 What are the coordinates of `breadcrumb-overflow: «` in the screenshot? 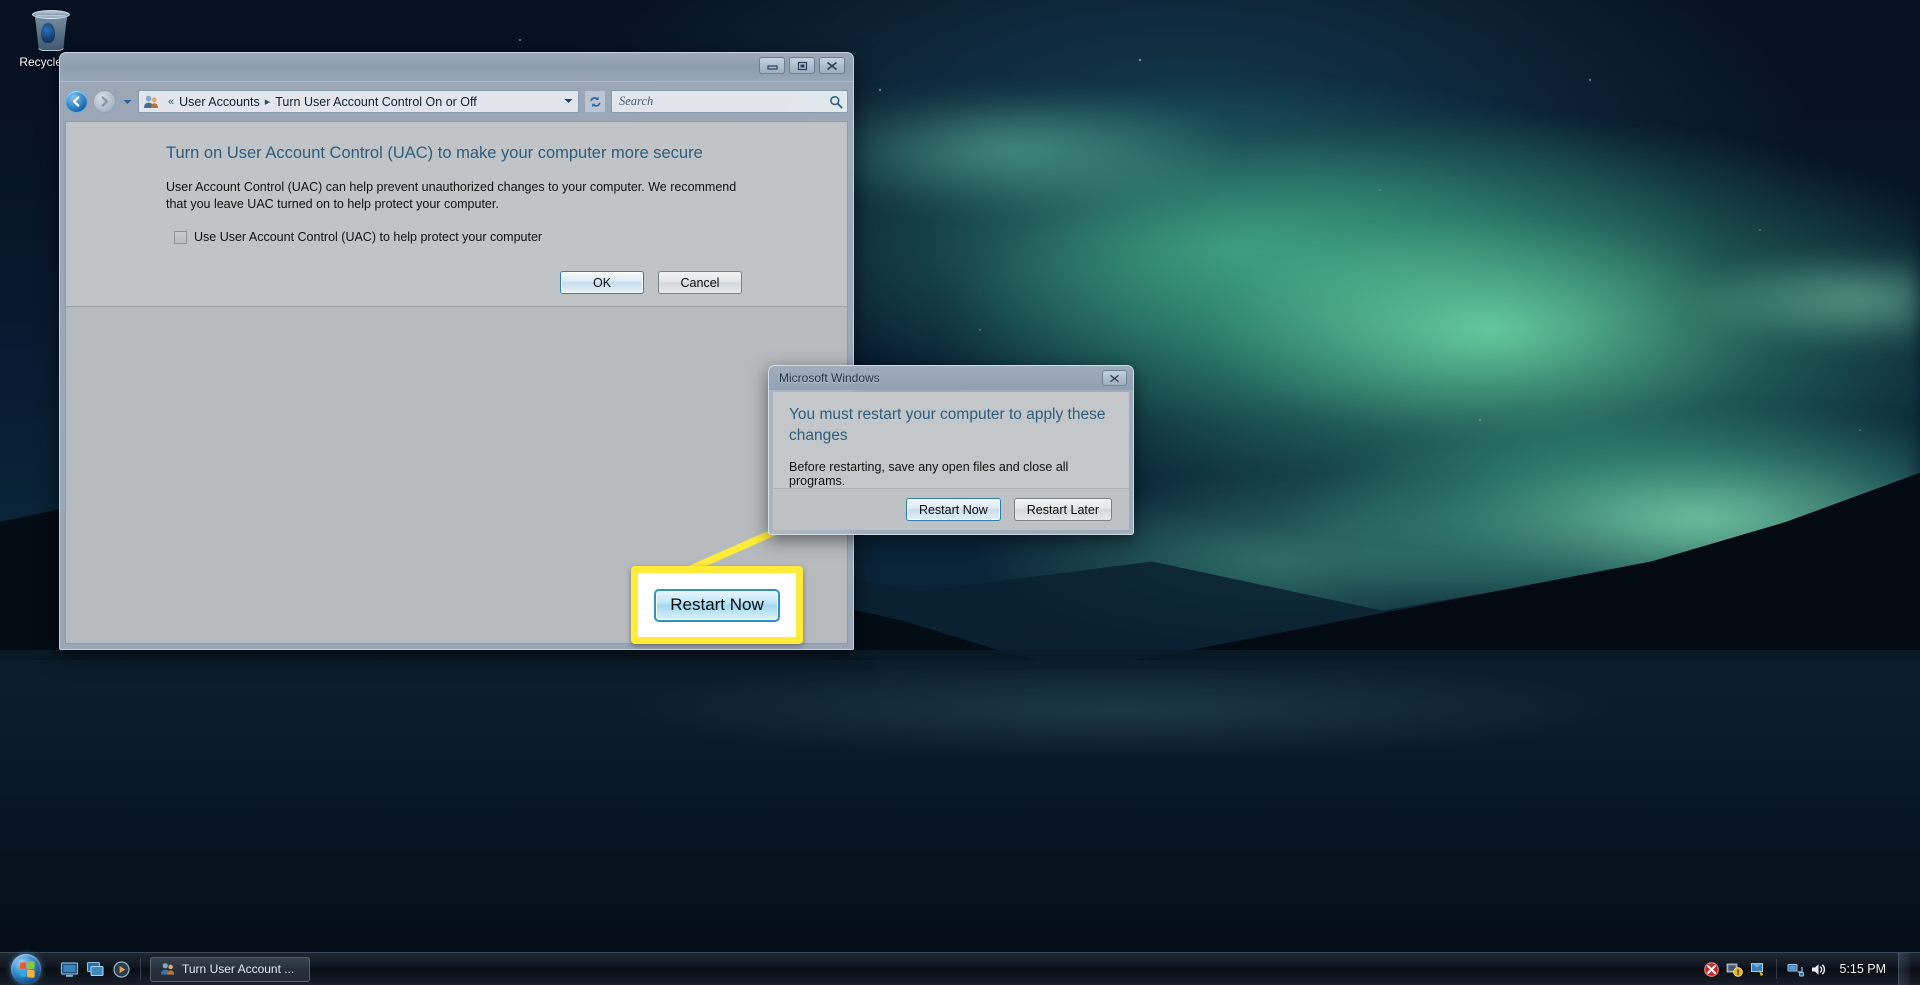 It's located at (171, 102).